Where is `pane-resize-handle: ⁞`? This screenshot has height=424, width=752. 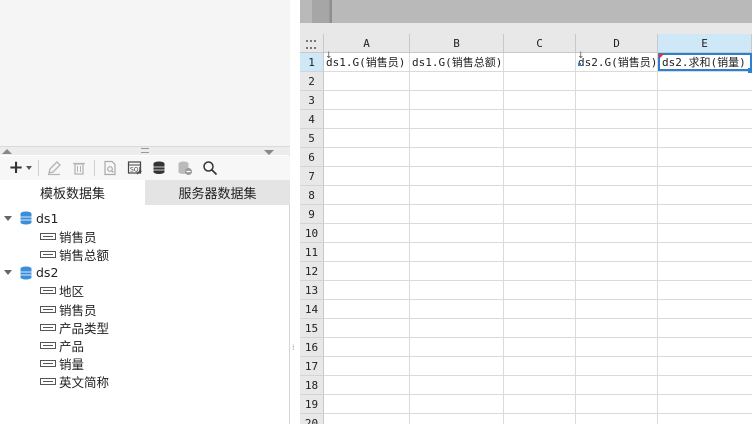 pane-resize-handle: ⁞ is located at coordinates (293, 347).